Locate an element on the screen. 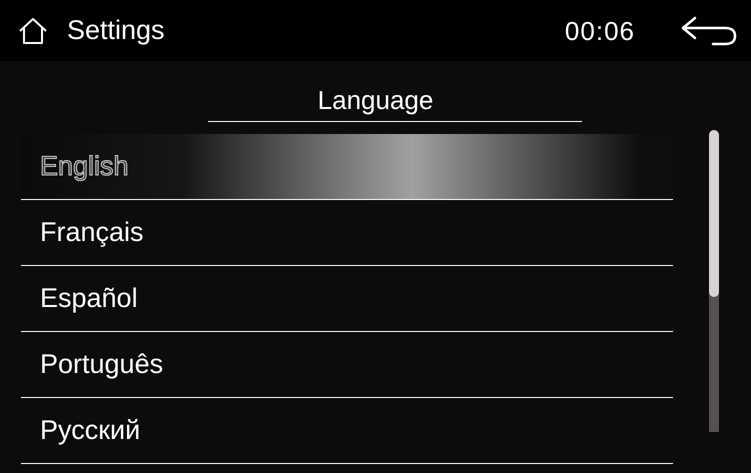 The height and width of the screenshot is (473, 751). language-item: Português is located at coordinates (347, 365).